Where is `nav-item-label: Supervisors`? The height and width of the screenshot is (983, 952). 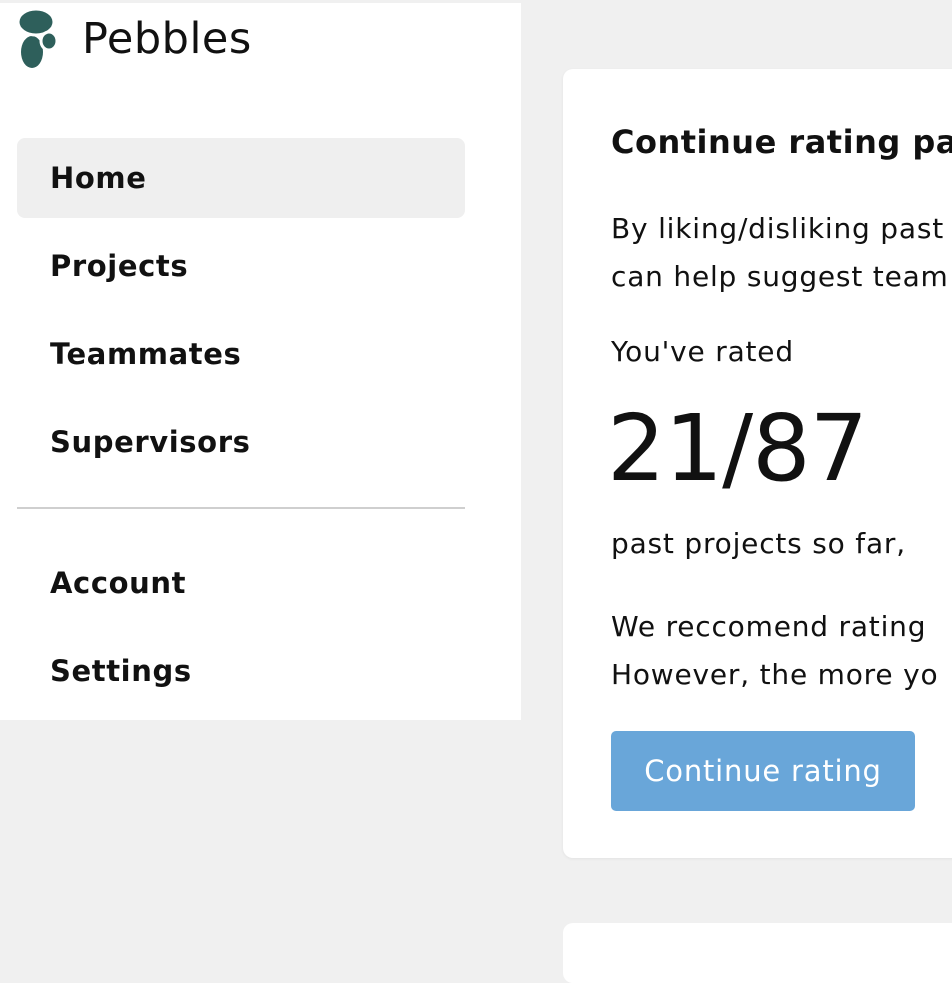
nav-item-label: Supervisors is located at coordinates (150, 442).